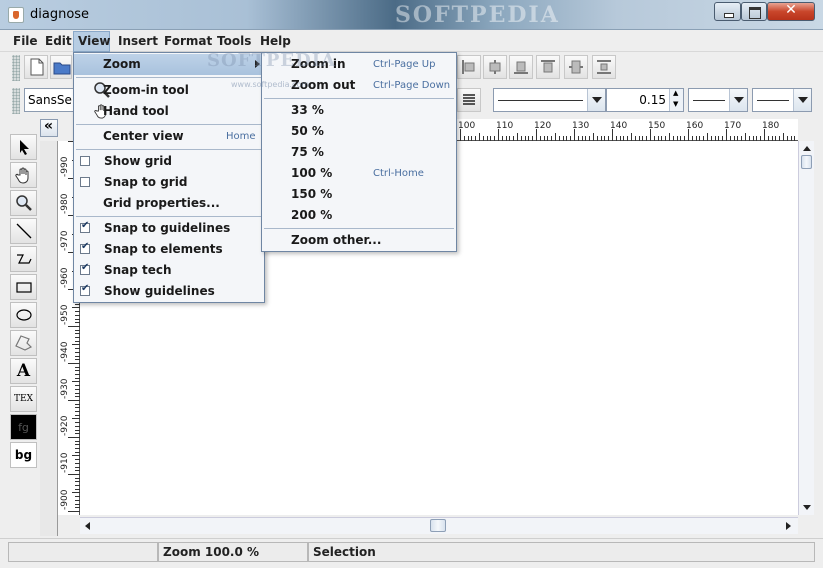 Image resolution: width=823 pixels, height=568 pixels. I want to click on menu-item-snap-to-grid: Snap to grid, so click(169, 182).